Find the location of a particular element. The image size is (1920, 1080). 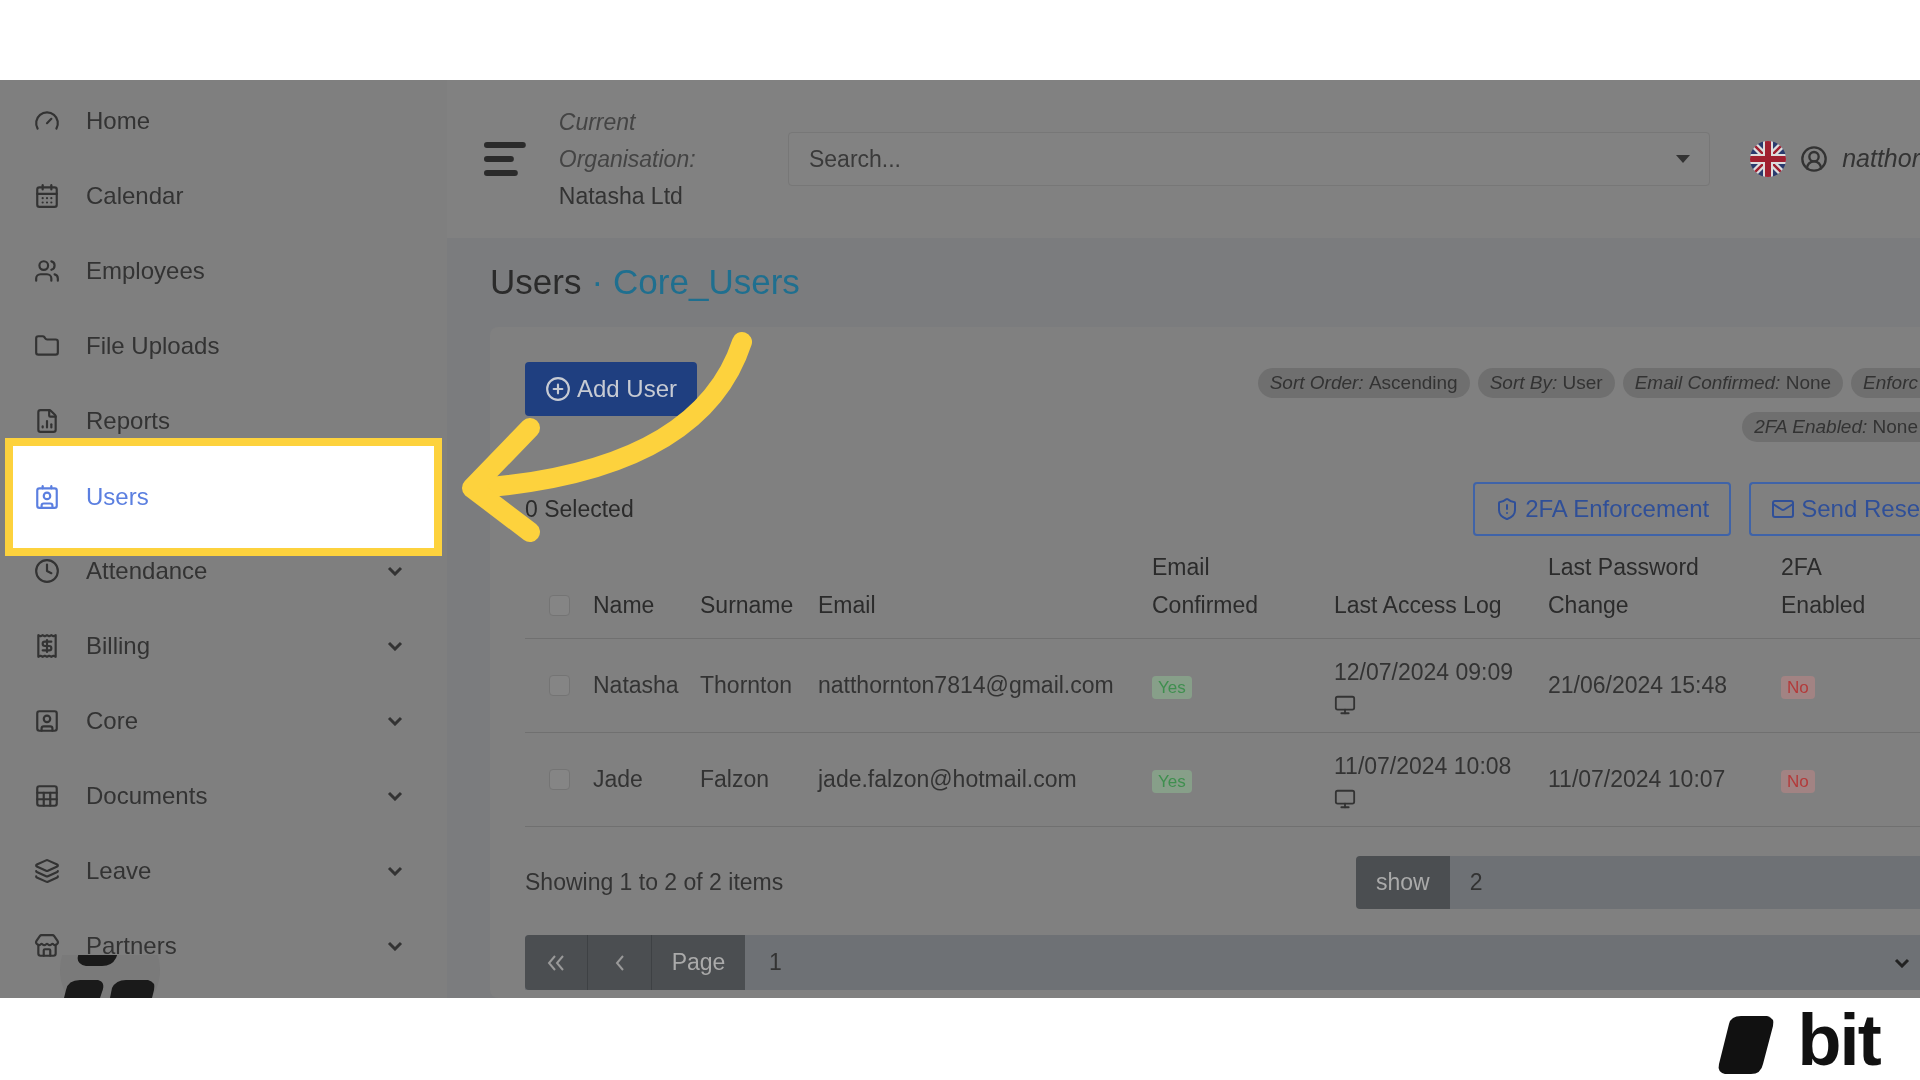

column-header: Name is located at coordinates (624, 605).